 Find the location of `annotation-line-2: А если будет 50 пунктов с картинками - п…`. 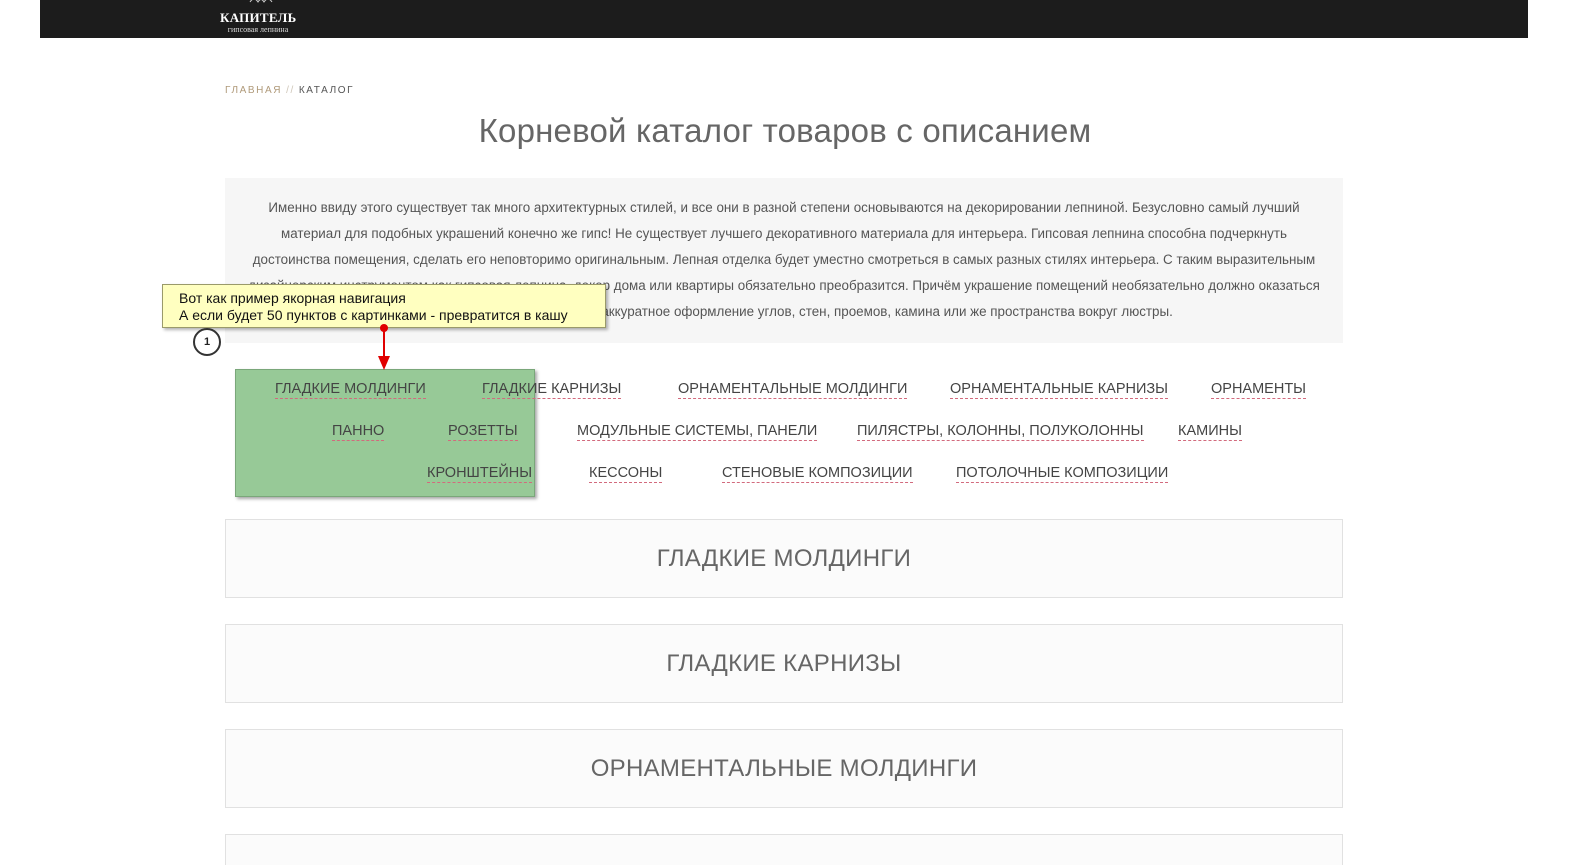

annotation-line-2: А если будет 50 пунктов с картинками - п… is located at coordinates (373, 315).